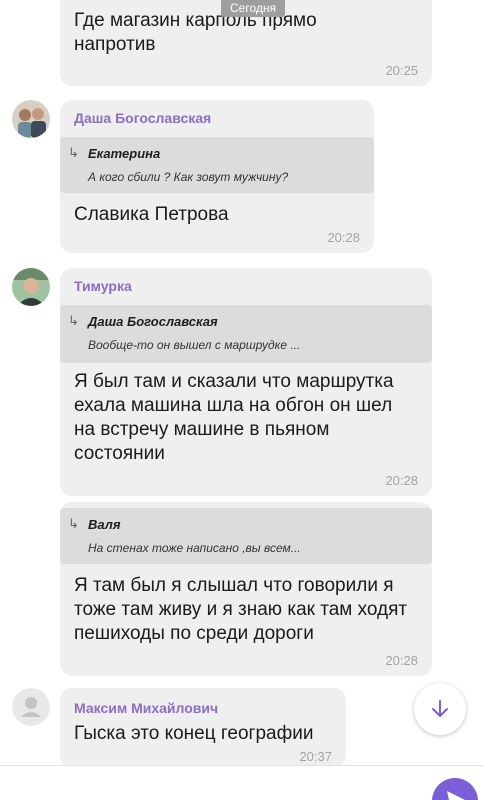  Describe the element at coordinates (142, 118) in the screenshot. I see `sender-name: Даша Богославская` at that location.